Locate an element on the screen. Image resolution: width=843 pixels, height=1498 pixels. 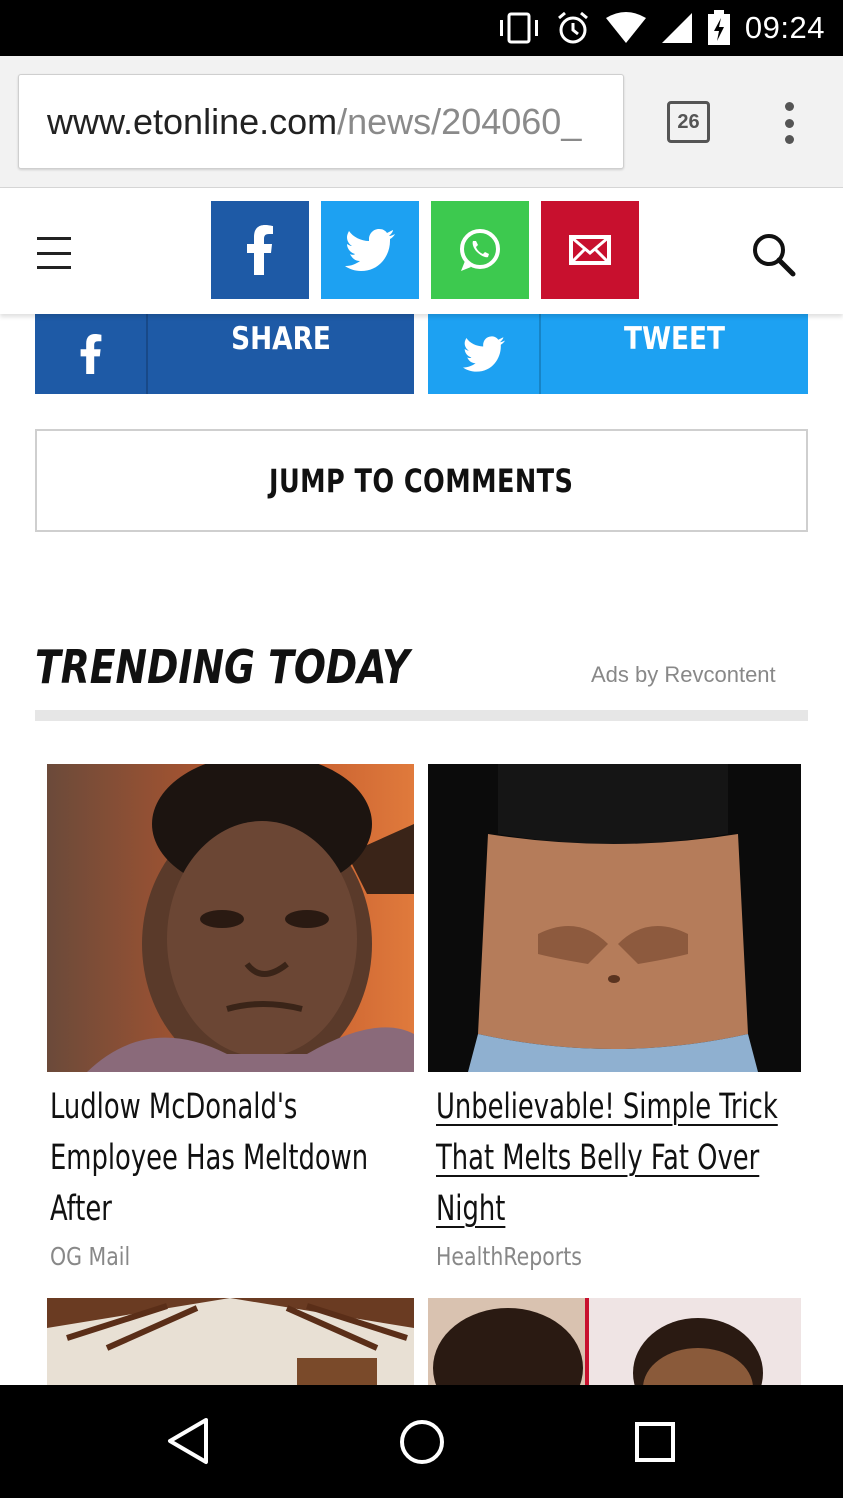
whatsapp-share-button is located at coordinates (480, 250).